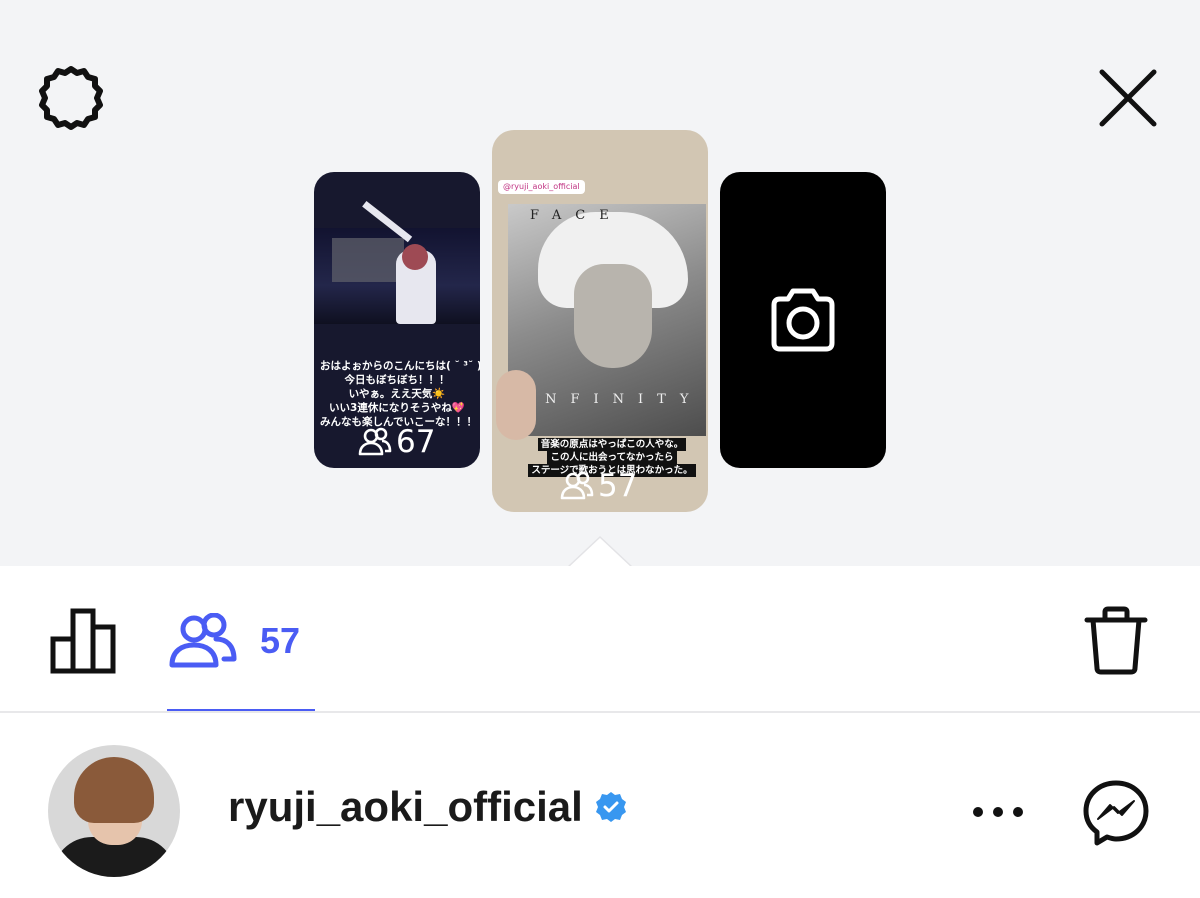 The height and width of the screenshot is (898, 1200). I want to click on add-story-camera-card, so click(803, 320).